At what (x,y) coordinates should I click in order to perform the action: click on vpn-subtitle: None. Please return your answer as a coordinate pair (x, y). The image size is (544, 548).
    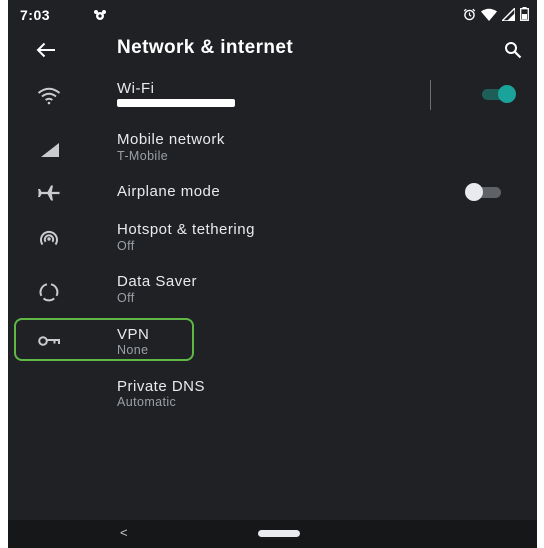
    Looking at the image, I should click on (133, 350).